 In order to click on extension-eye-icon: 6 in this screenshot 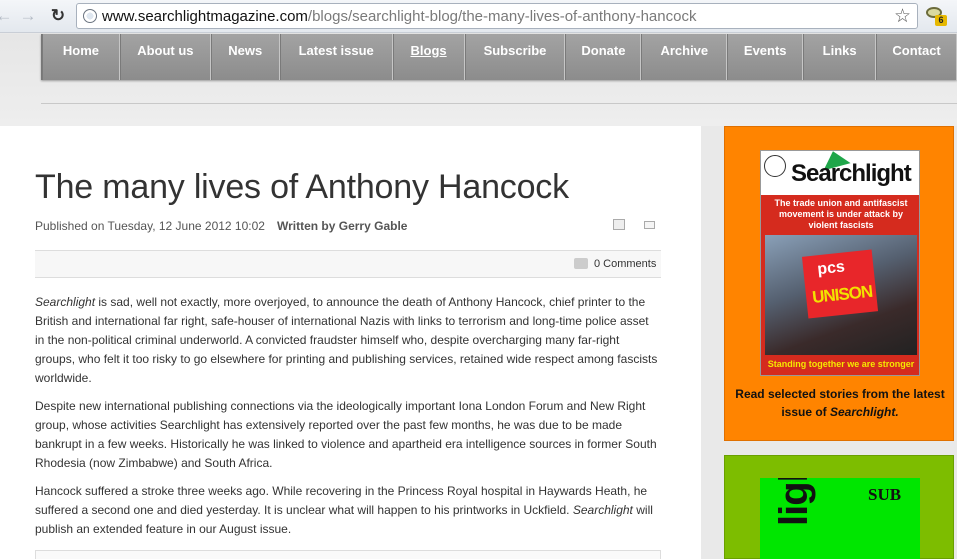, I will do `click(936, 16)`.